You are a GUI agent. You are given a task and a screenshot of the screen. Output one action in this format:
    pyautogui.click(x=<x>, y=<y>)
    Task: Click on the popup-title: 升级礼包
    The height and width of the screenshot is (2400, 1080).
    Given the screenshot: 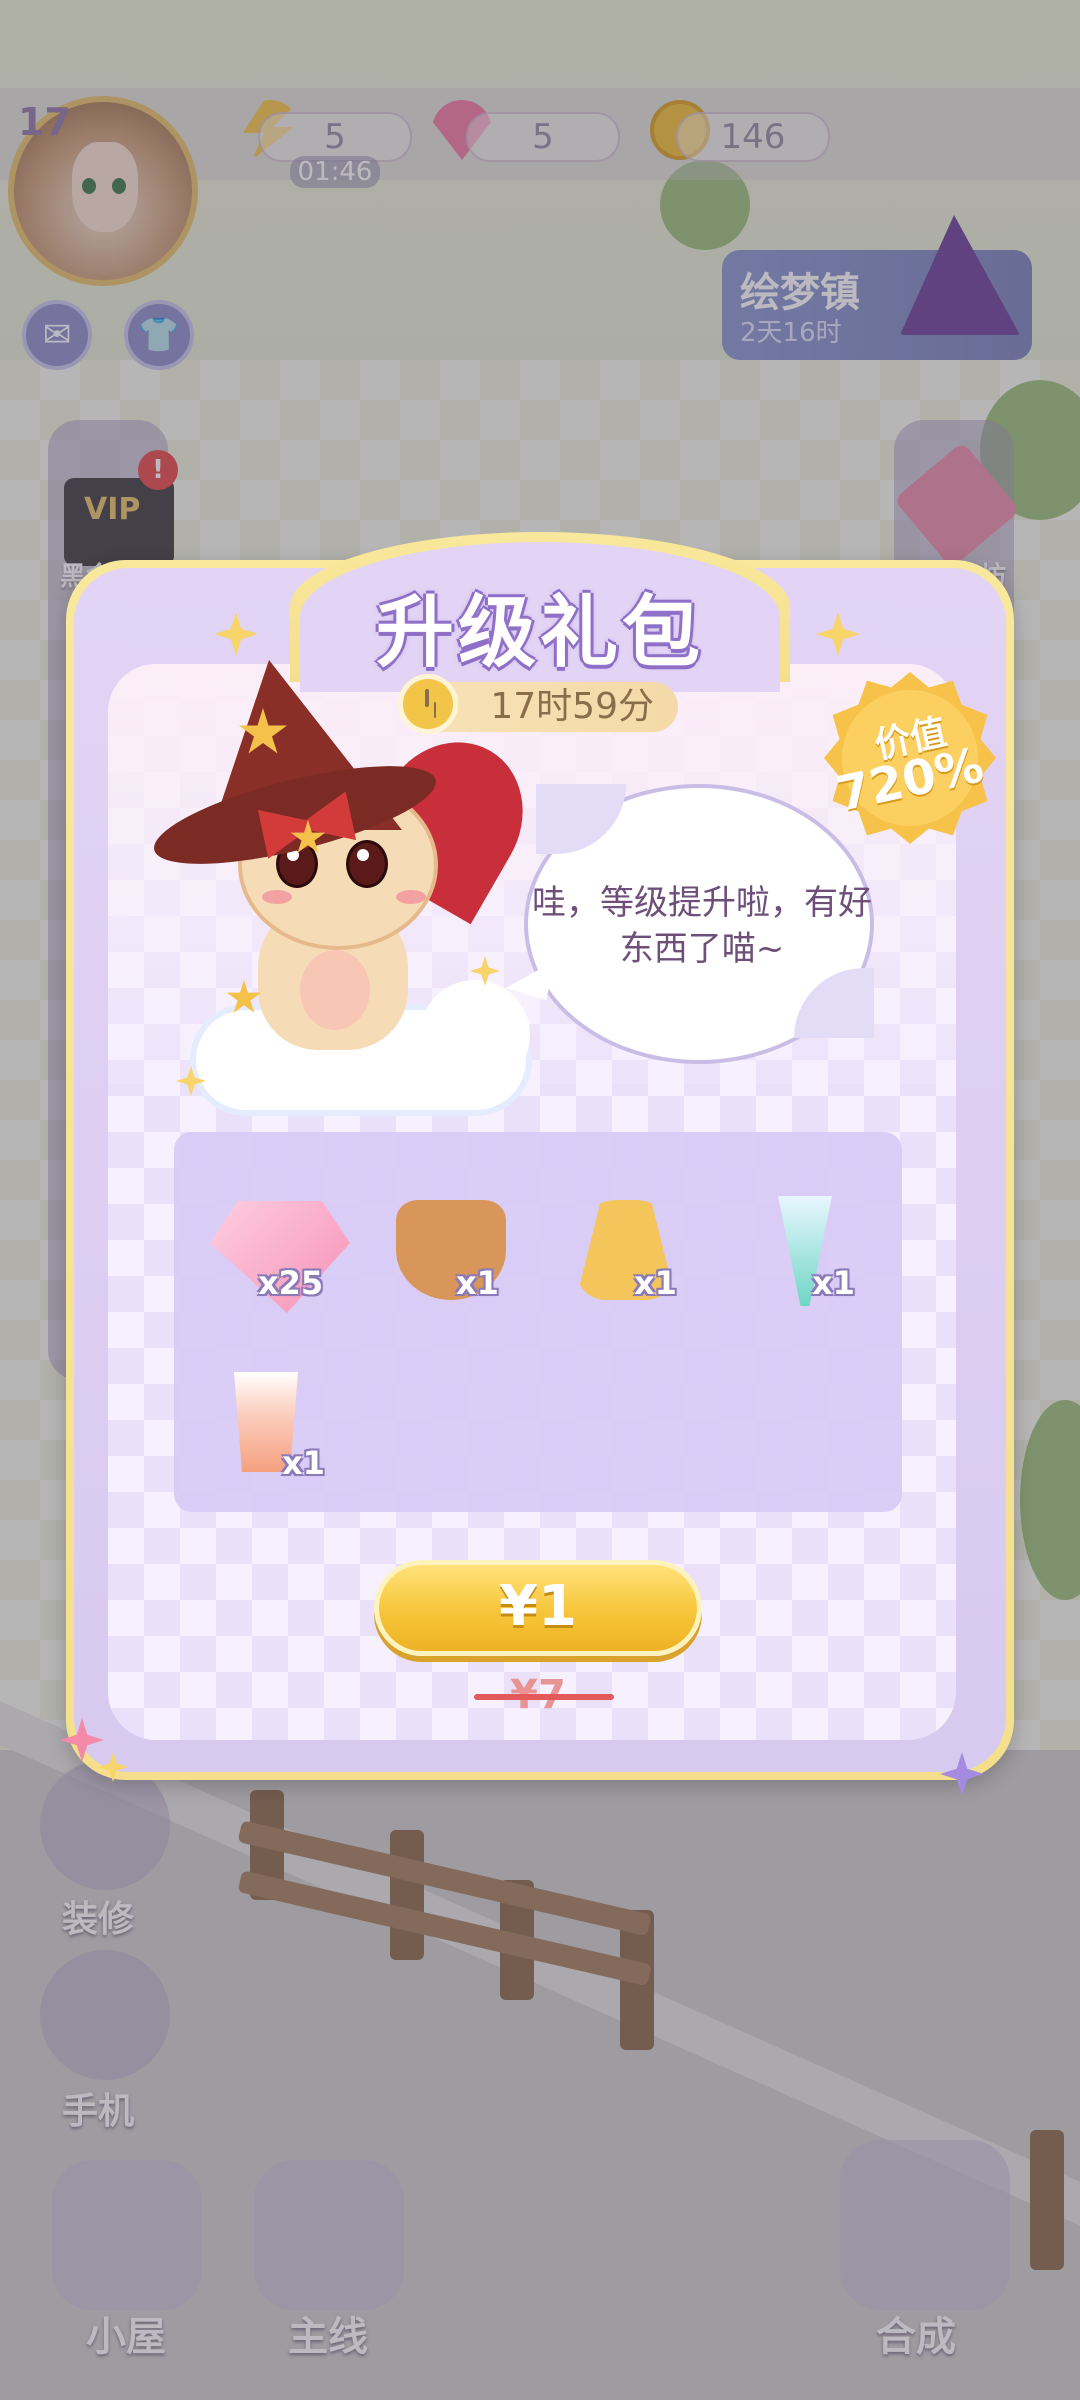 What is the action you would take?
    pyautogui.click(x=539, y=633)
    